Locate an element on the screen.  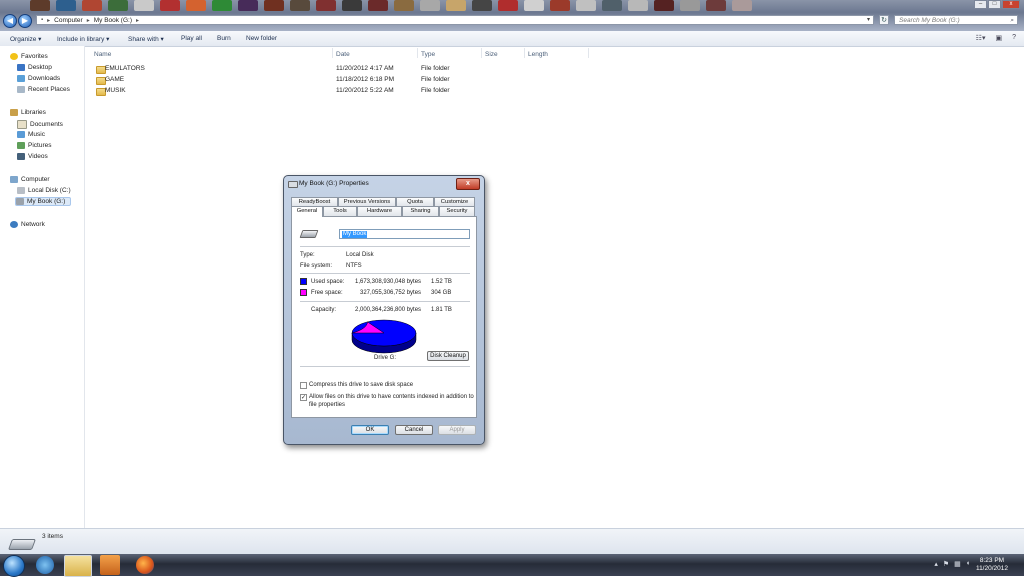
nav-libraries: Libraries is located at coordinates (28, 112).